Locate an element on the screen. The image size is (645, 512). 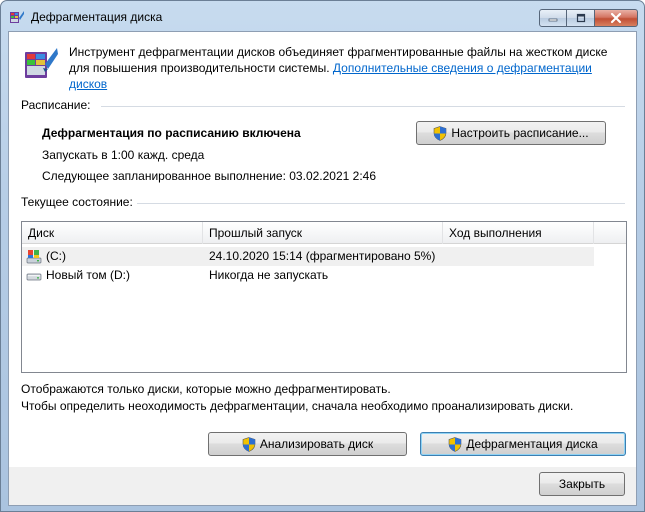
analyze-disk-button: Анализировать диск is located at coordinates (307, 444).